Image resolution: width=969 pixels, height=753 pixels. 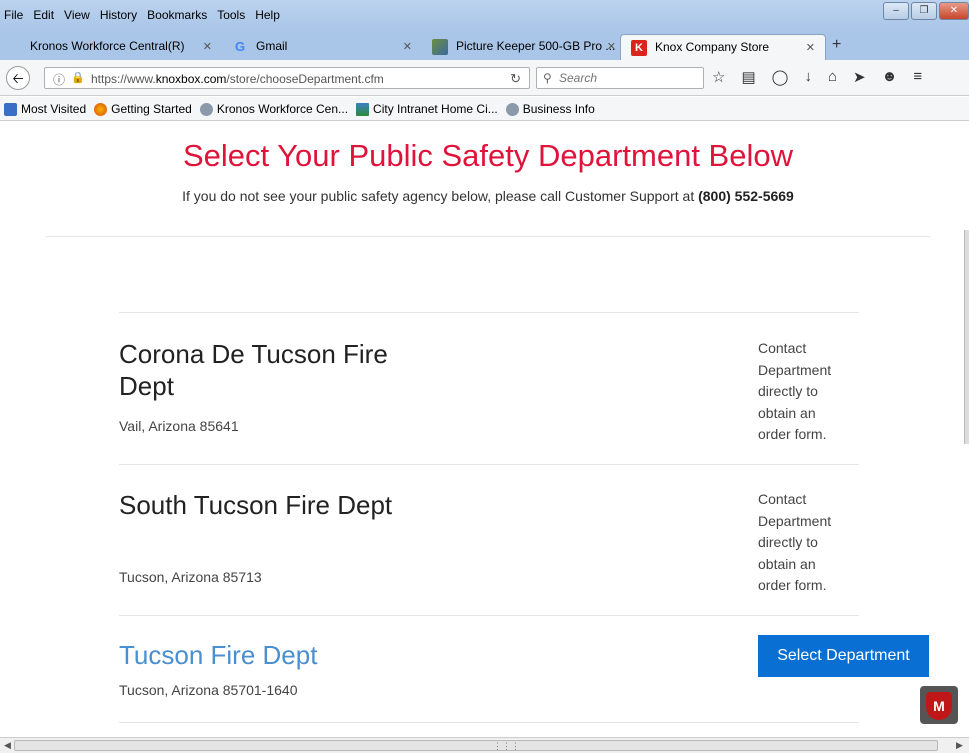 I want to click on tab-label: Gmail, so click(x=272, y=46).